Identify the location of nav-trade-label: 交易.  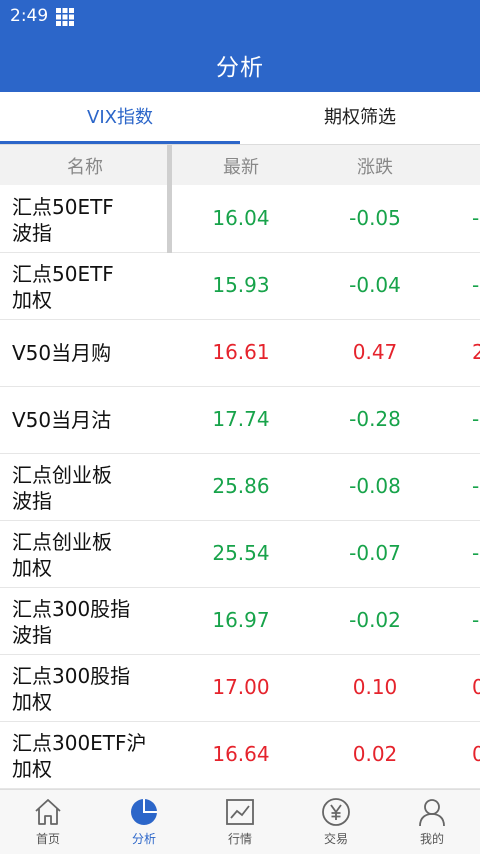
(335, 839).